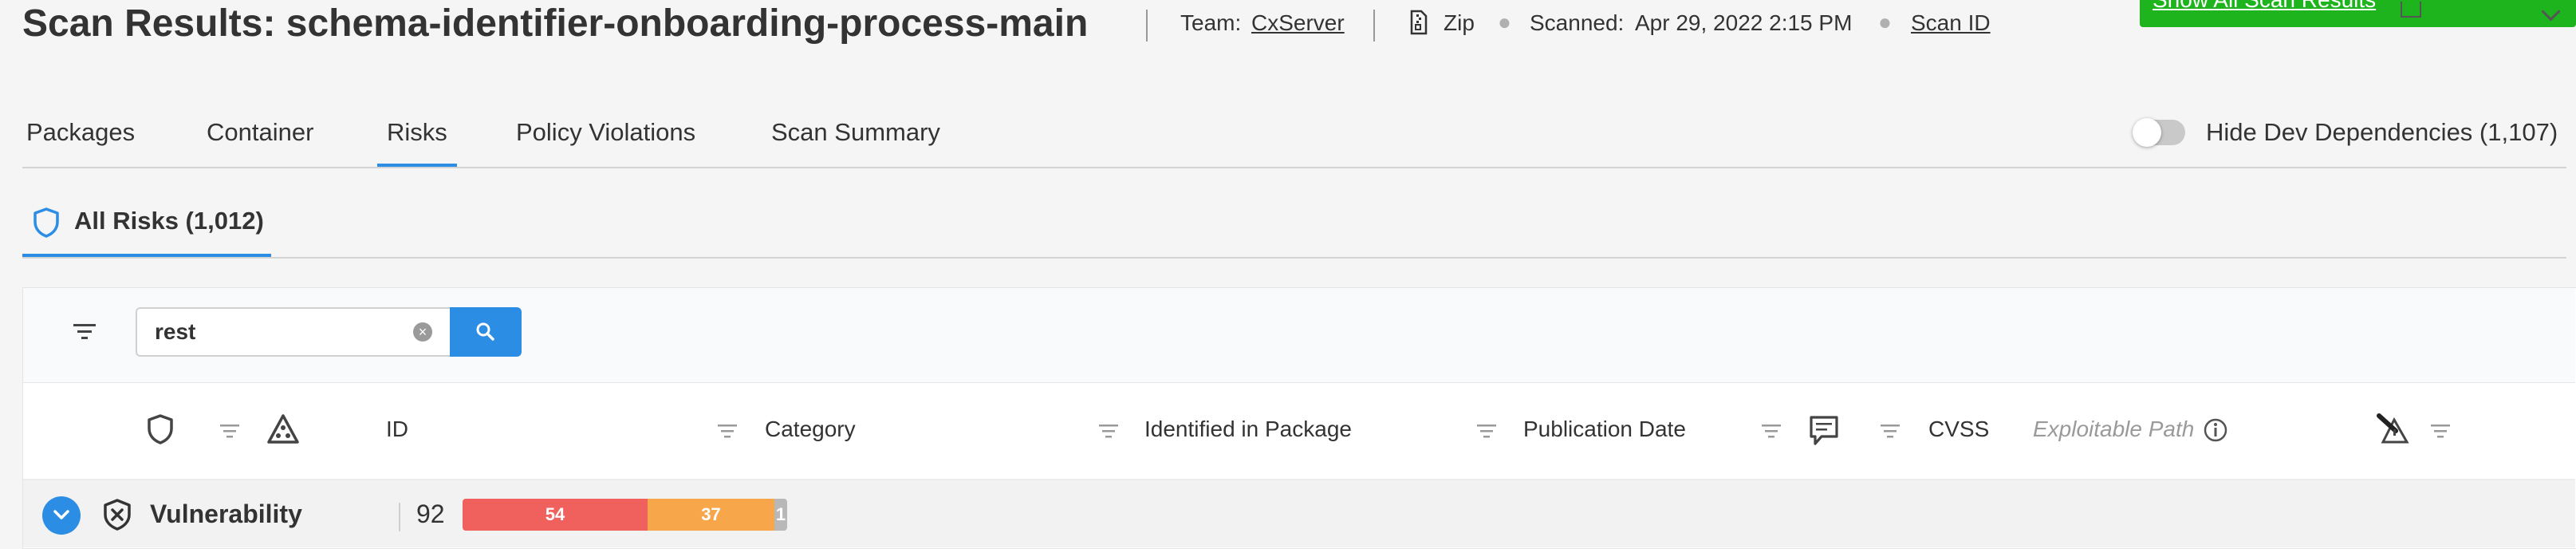 The image size is (2576, 549). I want to click on medium-severity-segment: 37, so click(711, 515).